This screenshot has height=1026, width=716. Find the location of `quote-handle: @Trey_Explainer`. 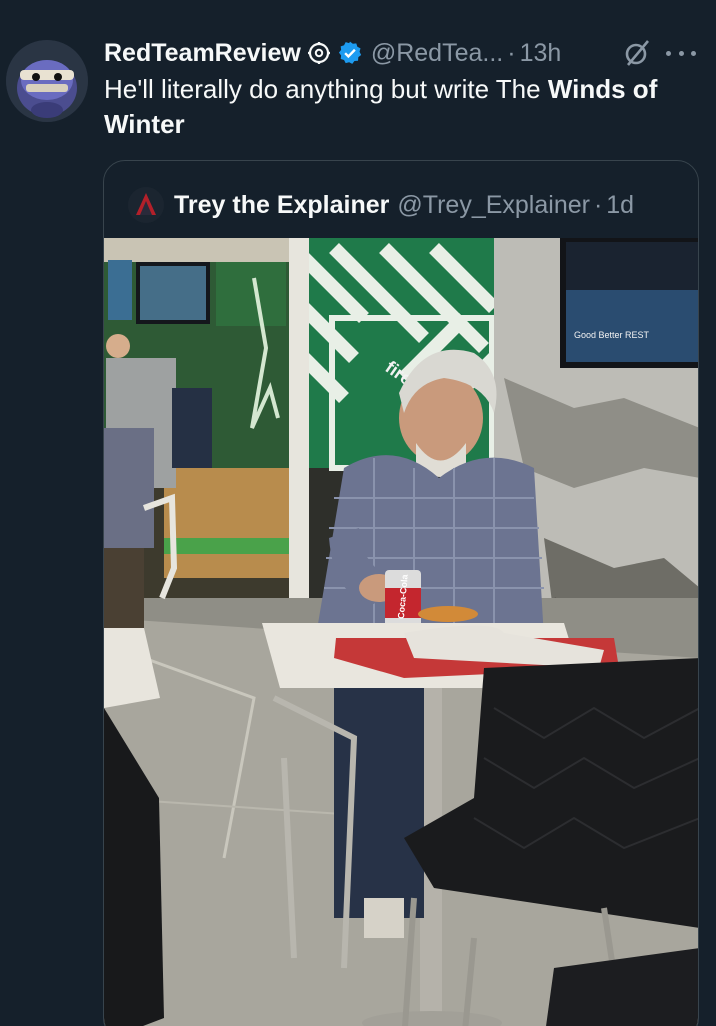

quote-handle: @Trey_Explainer is located at coordinates (493, 205).